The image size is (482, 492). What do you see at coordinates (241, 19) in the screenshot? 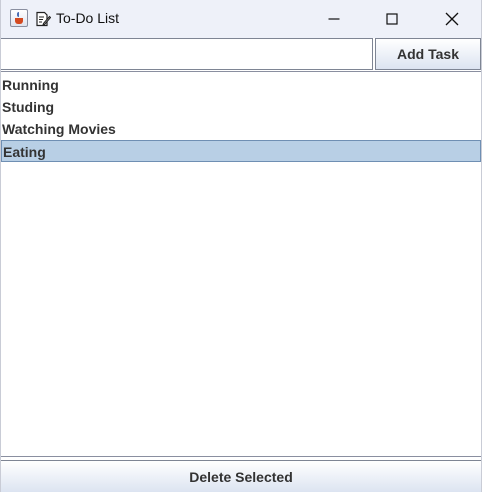
I see `title-bar: To-Do List` at bounding box center [241, 19].